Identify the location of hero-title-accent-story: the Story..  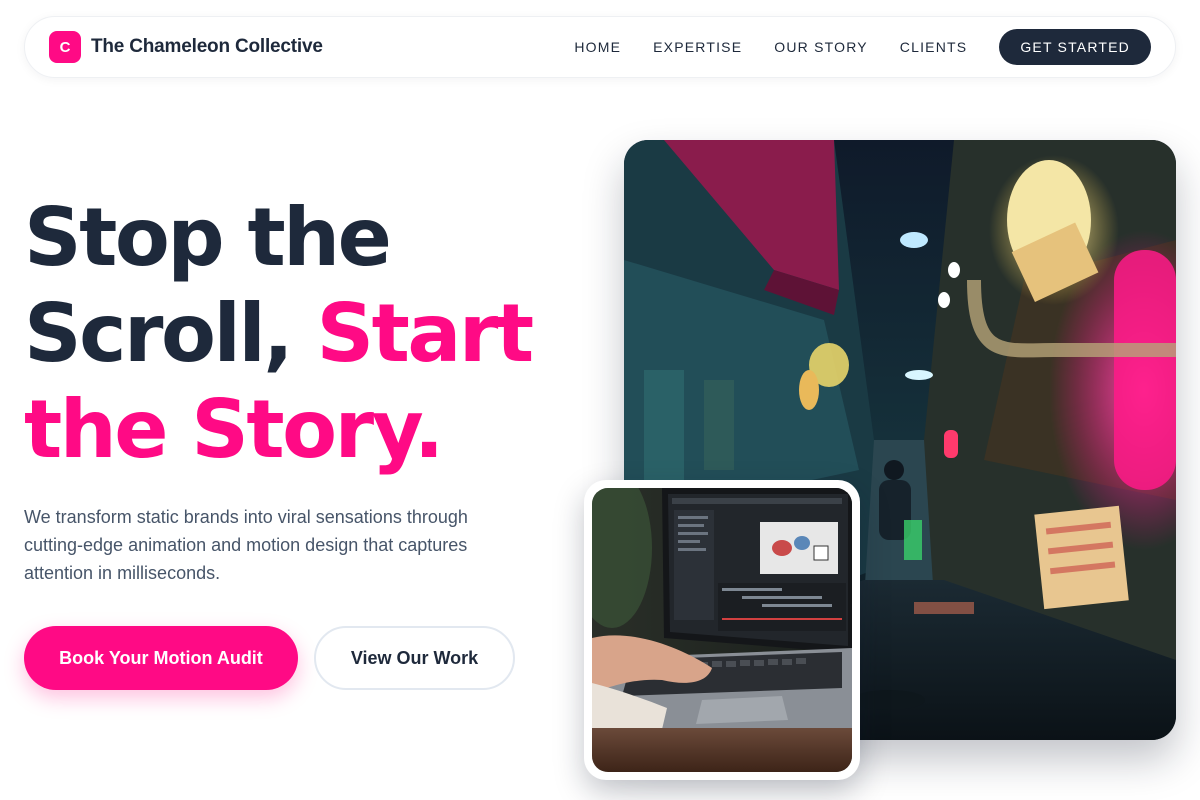
(234, 429).